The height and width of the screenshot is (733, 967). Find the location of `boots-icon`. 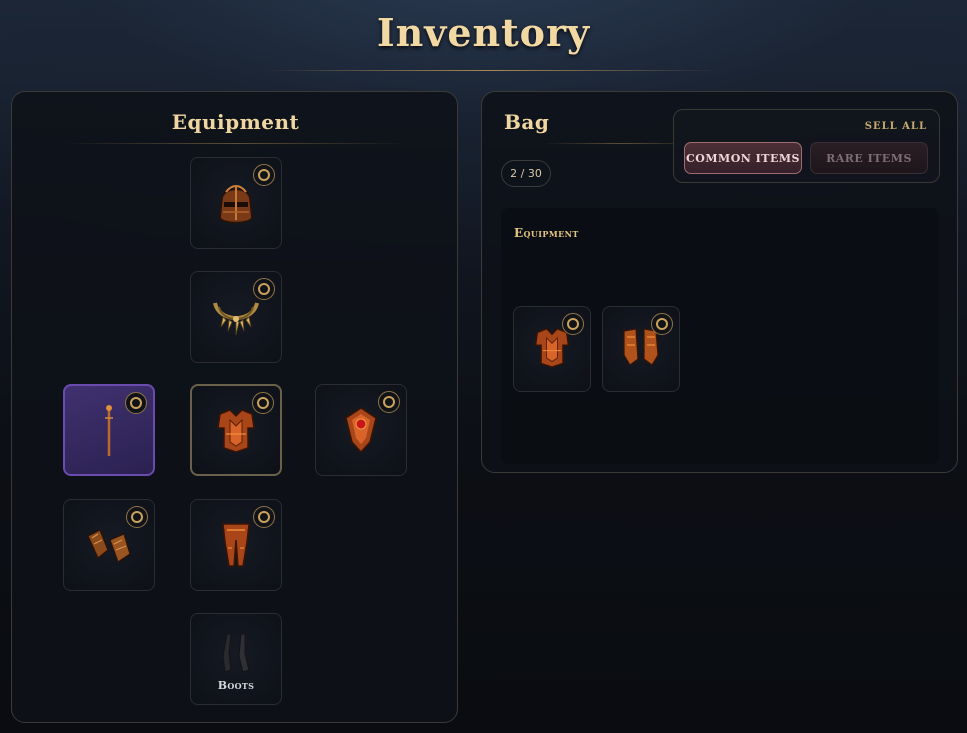

boots-icon is located at coordinates (237, 653).